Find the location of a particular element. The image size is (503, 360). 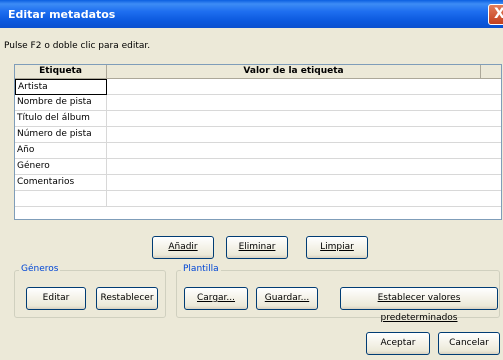

template-legend: Plantilla is located at coordinates (201, 269).